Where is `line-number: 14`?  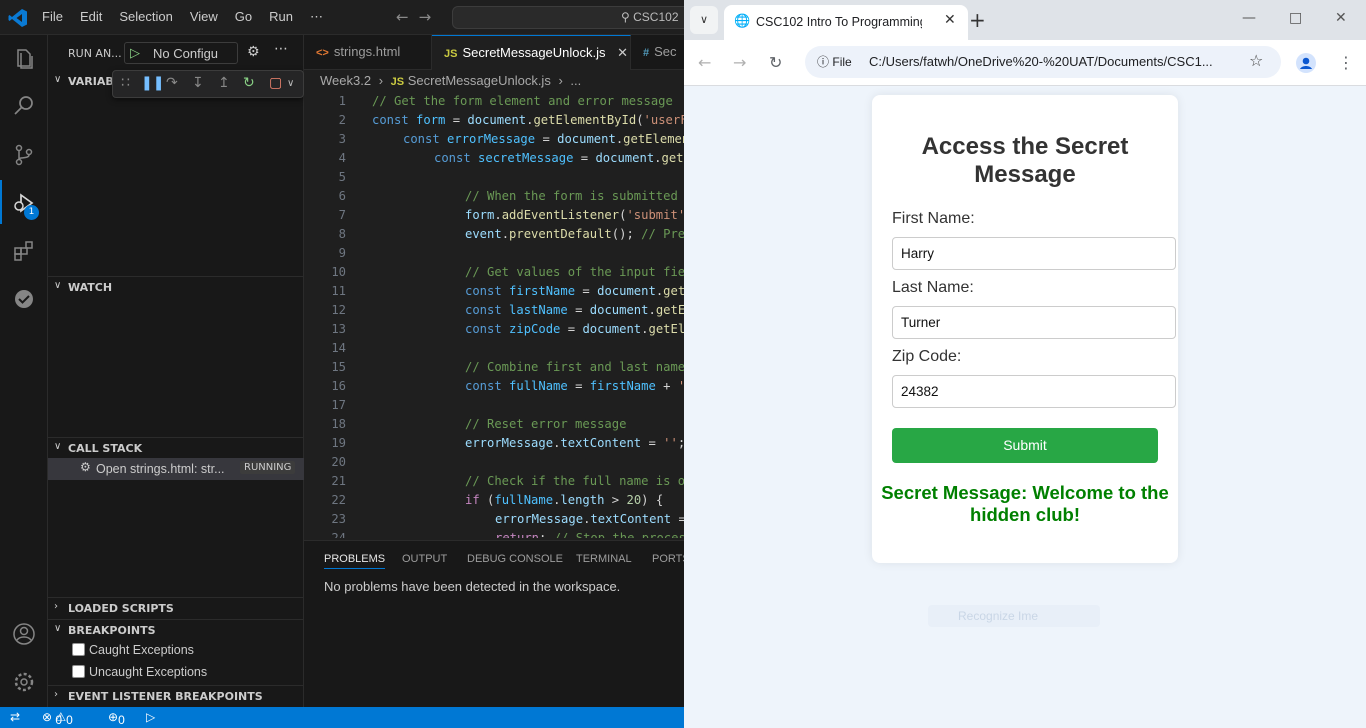 line-number: 14 is located at coordinates (338, 348).